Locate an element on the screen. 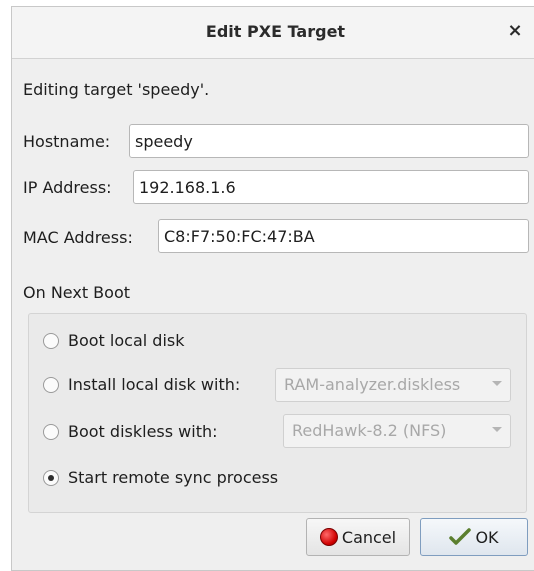 This screenshot has height=571, width=534. close-icon: × is located at coordinates (515, 31).